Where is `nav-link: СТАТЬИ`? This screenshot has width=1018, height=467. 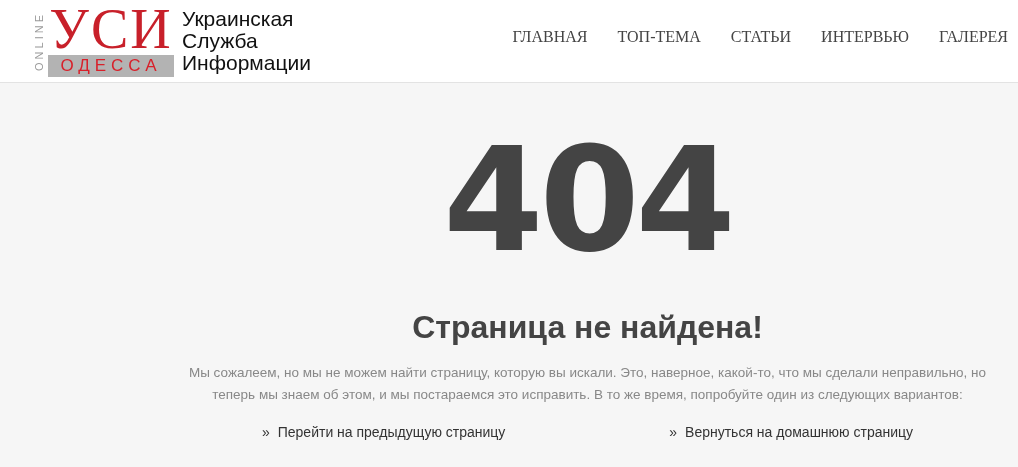 nav-link: СТАТЬИ is located at coordinates (761, 37).